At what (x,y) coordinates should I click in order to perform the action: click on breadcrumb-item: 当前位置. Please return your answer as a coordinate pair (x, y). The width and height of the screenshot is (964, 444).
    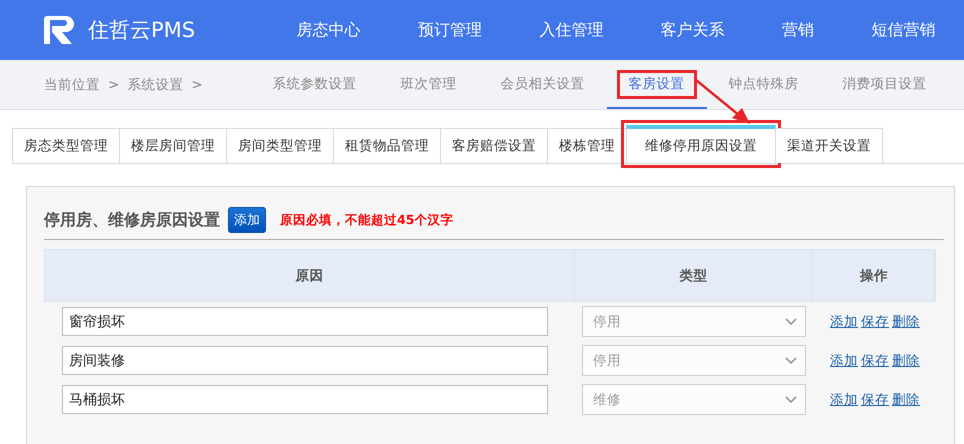
    Looking at the image, I should click on (72, 85).